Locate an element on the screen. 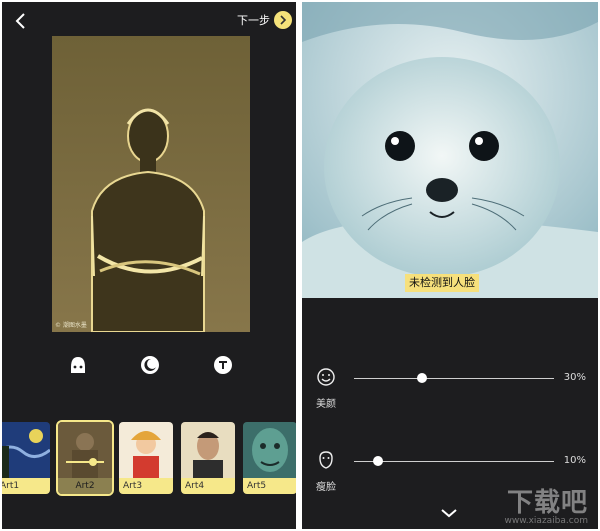  back-icon is located at coordinates (21, 21).